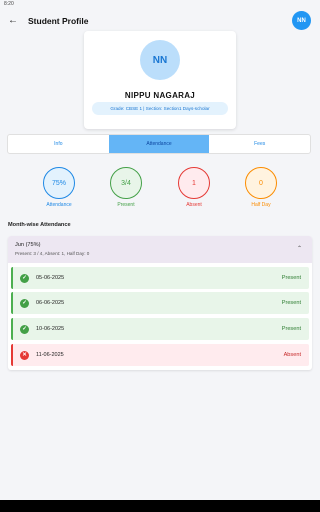 The width and height of the screenshot is (320, 512). I want to click on stat-attendance-value: 75%, so click(59, 183).